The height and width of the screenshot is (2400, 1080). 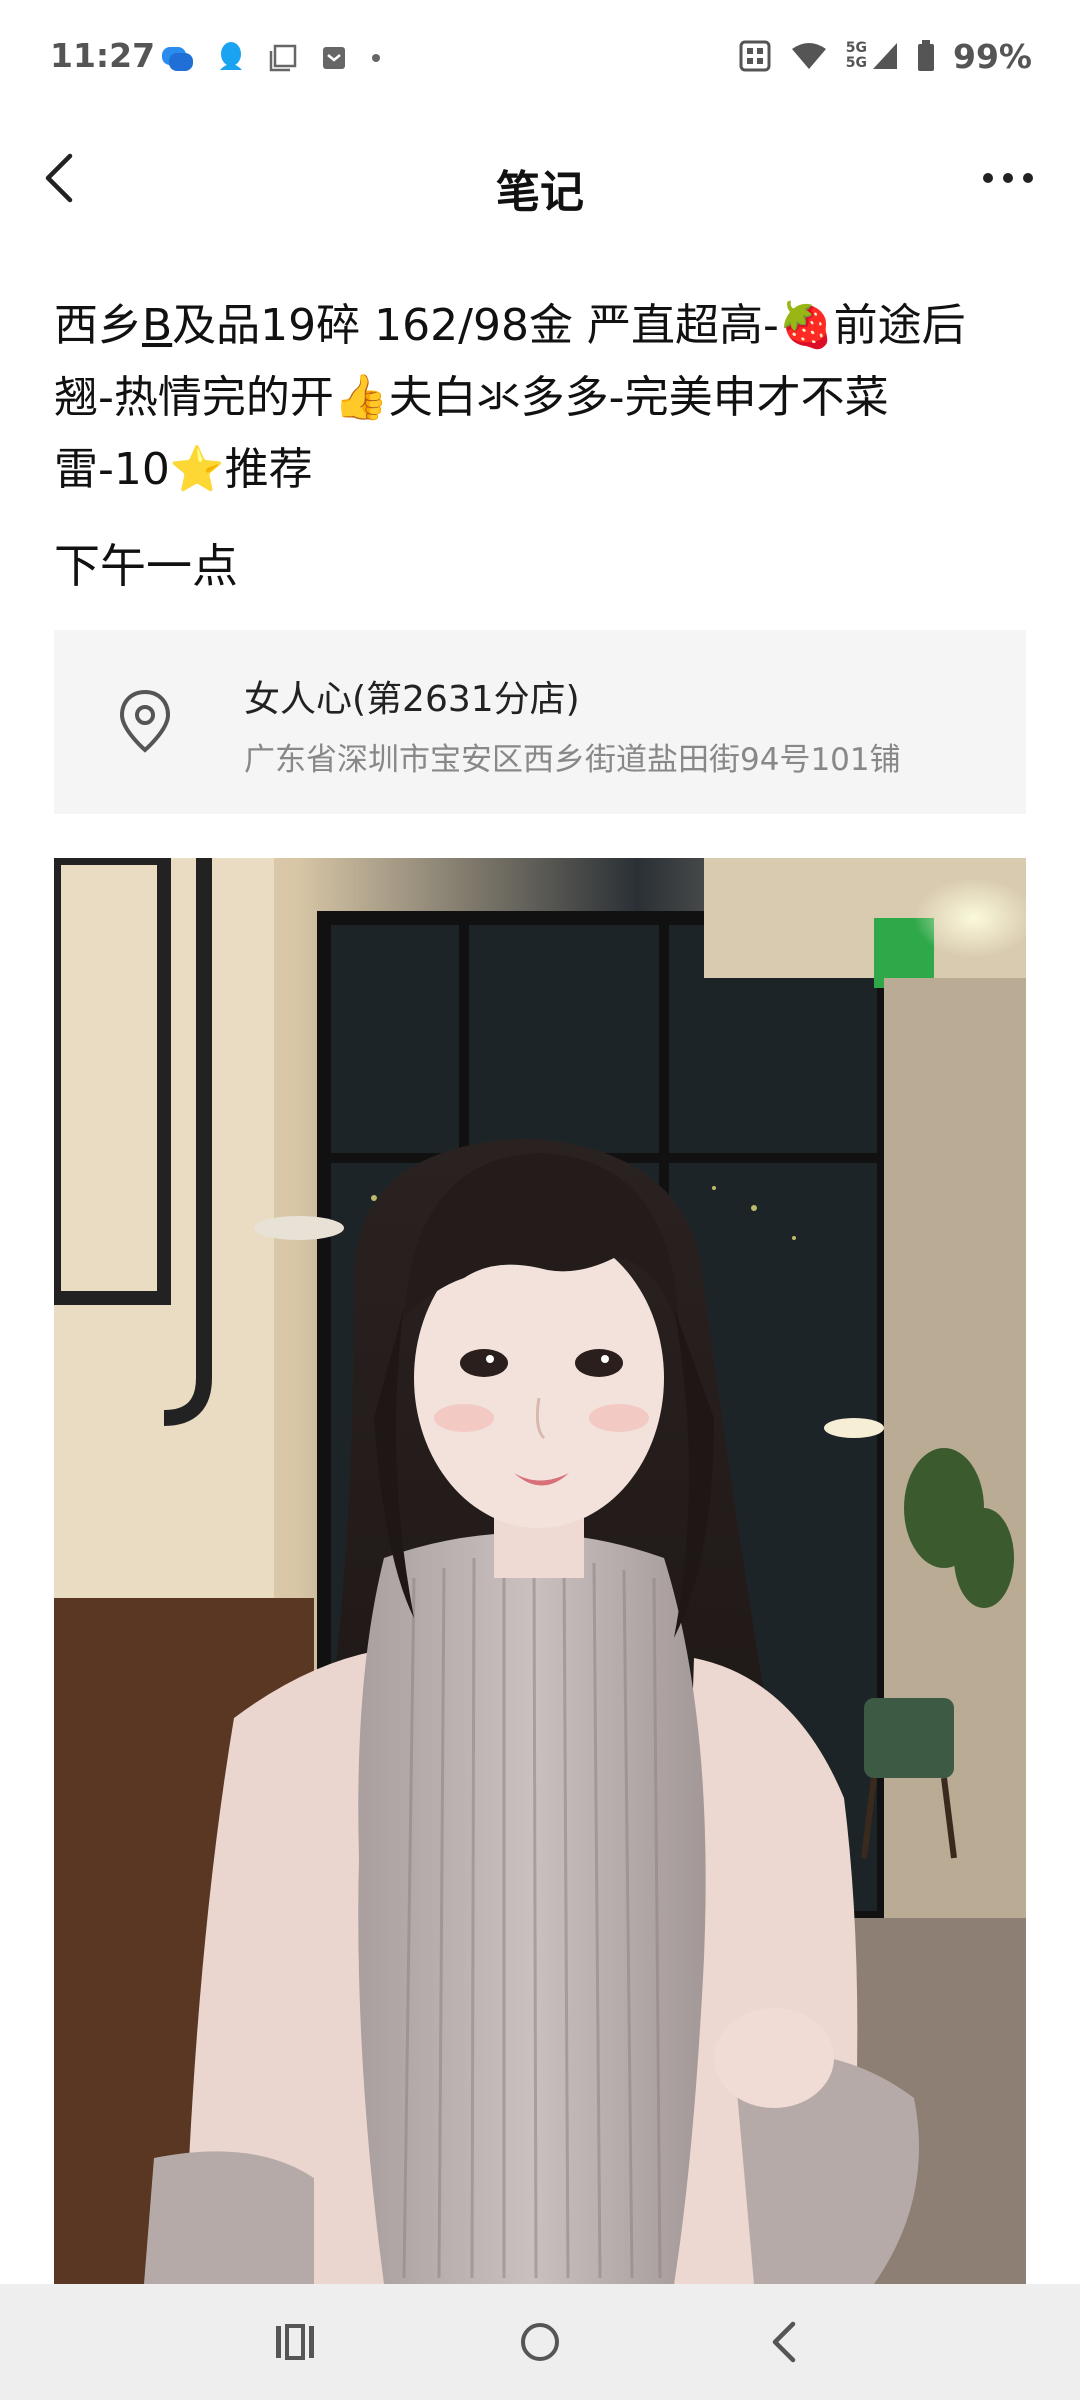 I want to click on signal-icon, so click(x=885, y=56).